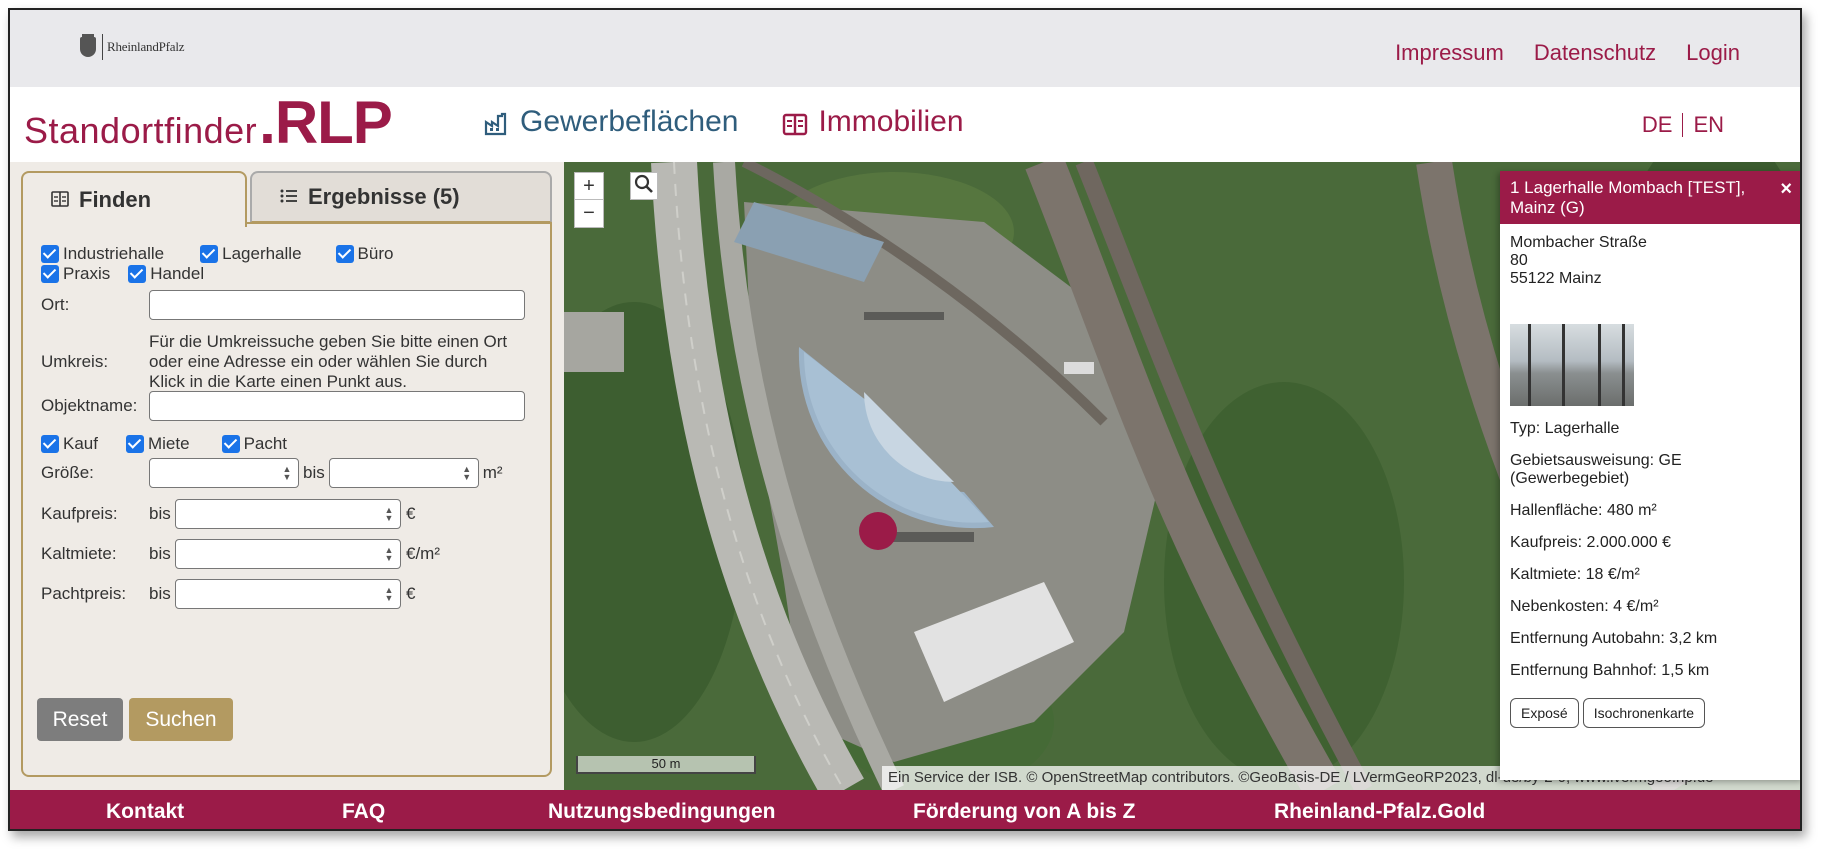 Image resolution: width=1822 pixels, height=853 pixels. Describe the element at coordinates (589, 214) in the screenshot. I see `zoom-out-button: −` at that location.